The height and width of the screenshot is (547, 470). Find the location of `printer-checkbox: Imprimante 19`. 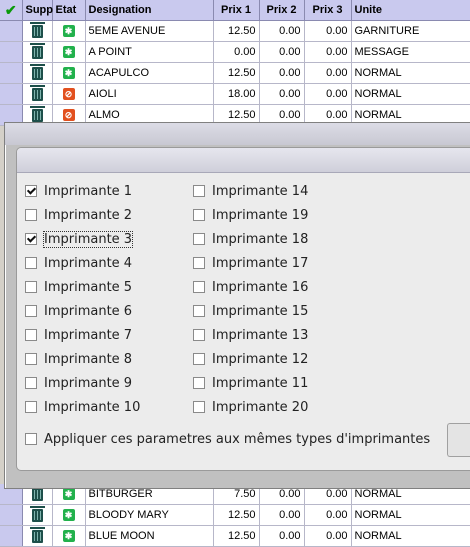

printer-checkbox: Imprimante 19 is located at coordinates (250, 215).